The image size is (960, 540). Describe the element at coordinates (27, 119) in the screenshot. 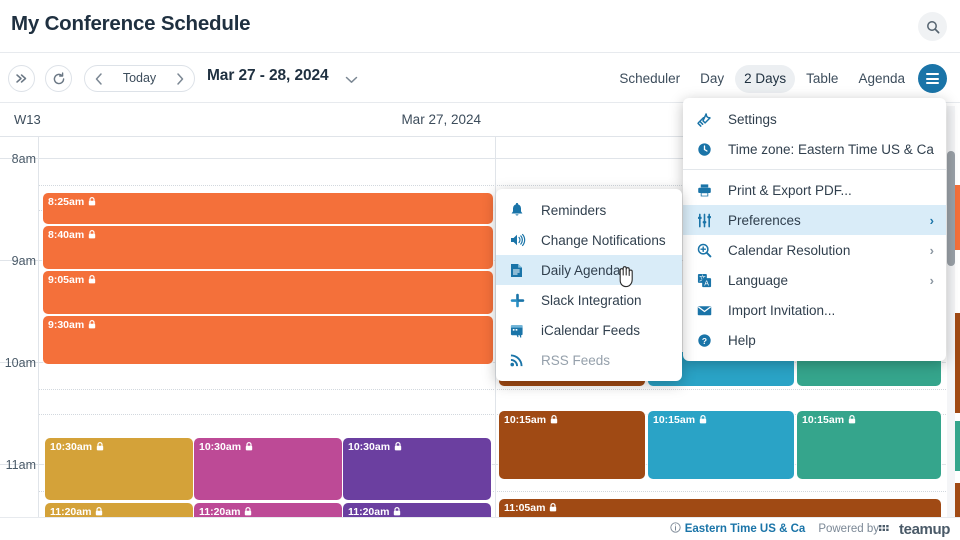

I see `week-number-label: W13` at that location.